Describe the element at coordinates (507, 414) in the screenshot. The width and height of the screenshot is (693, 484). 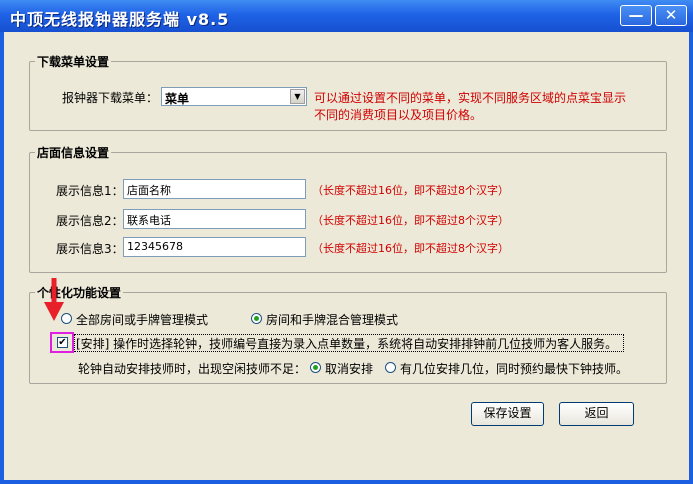
I see `save-button: 保存设置` at that location.